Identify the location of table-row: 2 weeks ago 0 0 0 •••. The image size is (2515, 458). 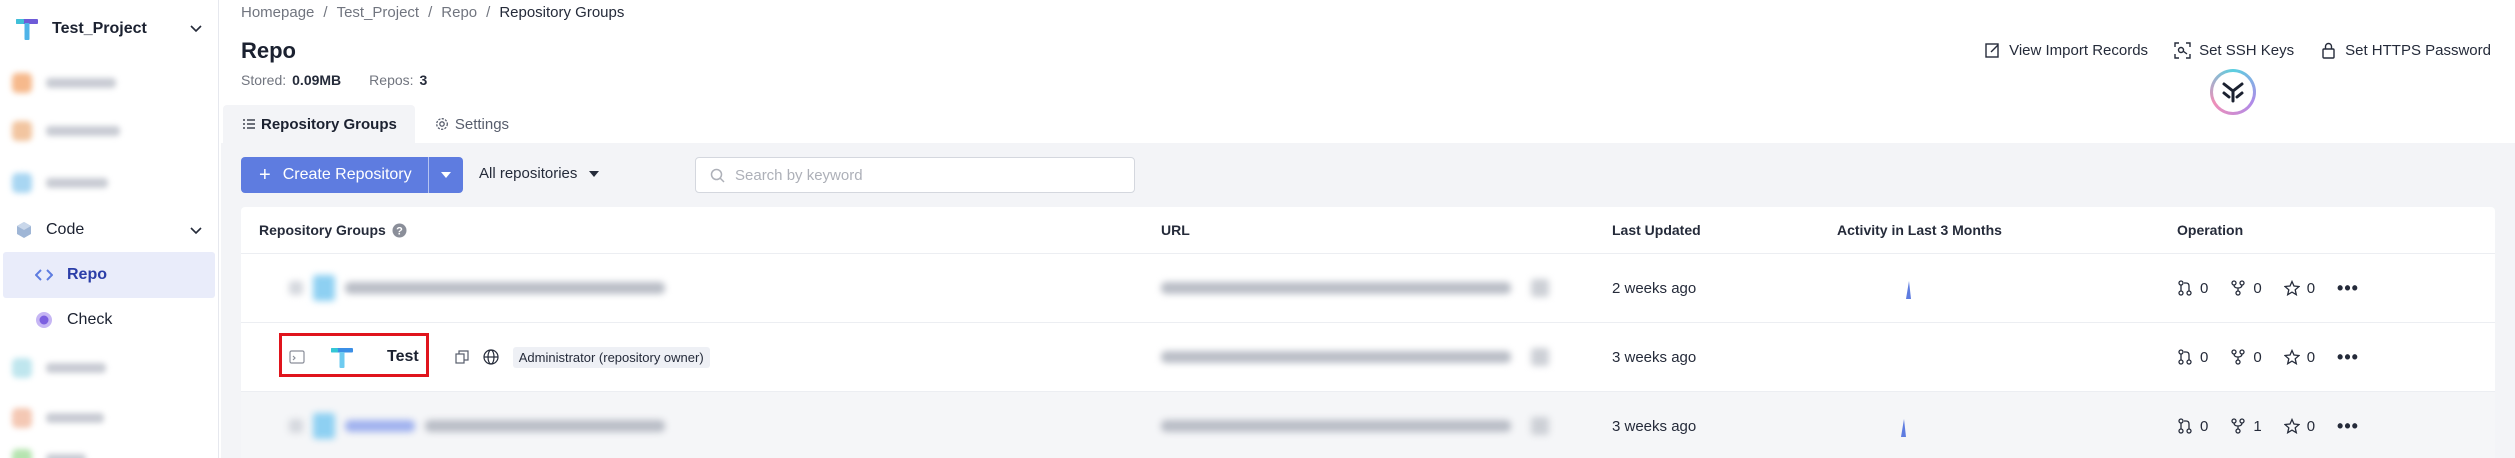
(1368, 287).